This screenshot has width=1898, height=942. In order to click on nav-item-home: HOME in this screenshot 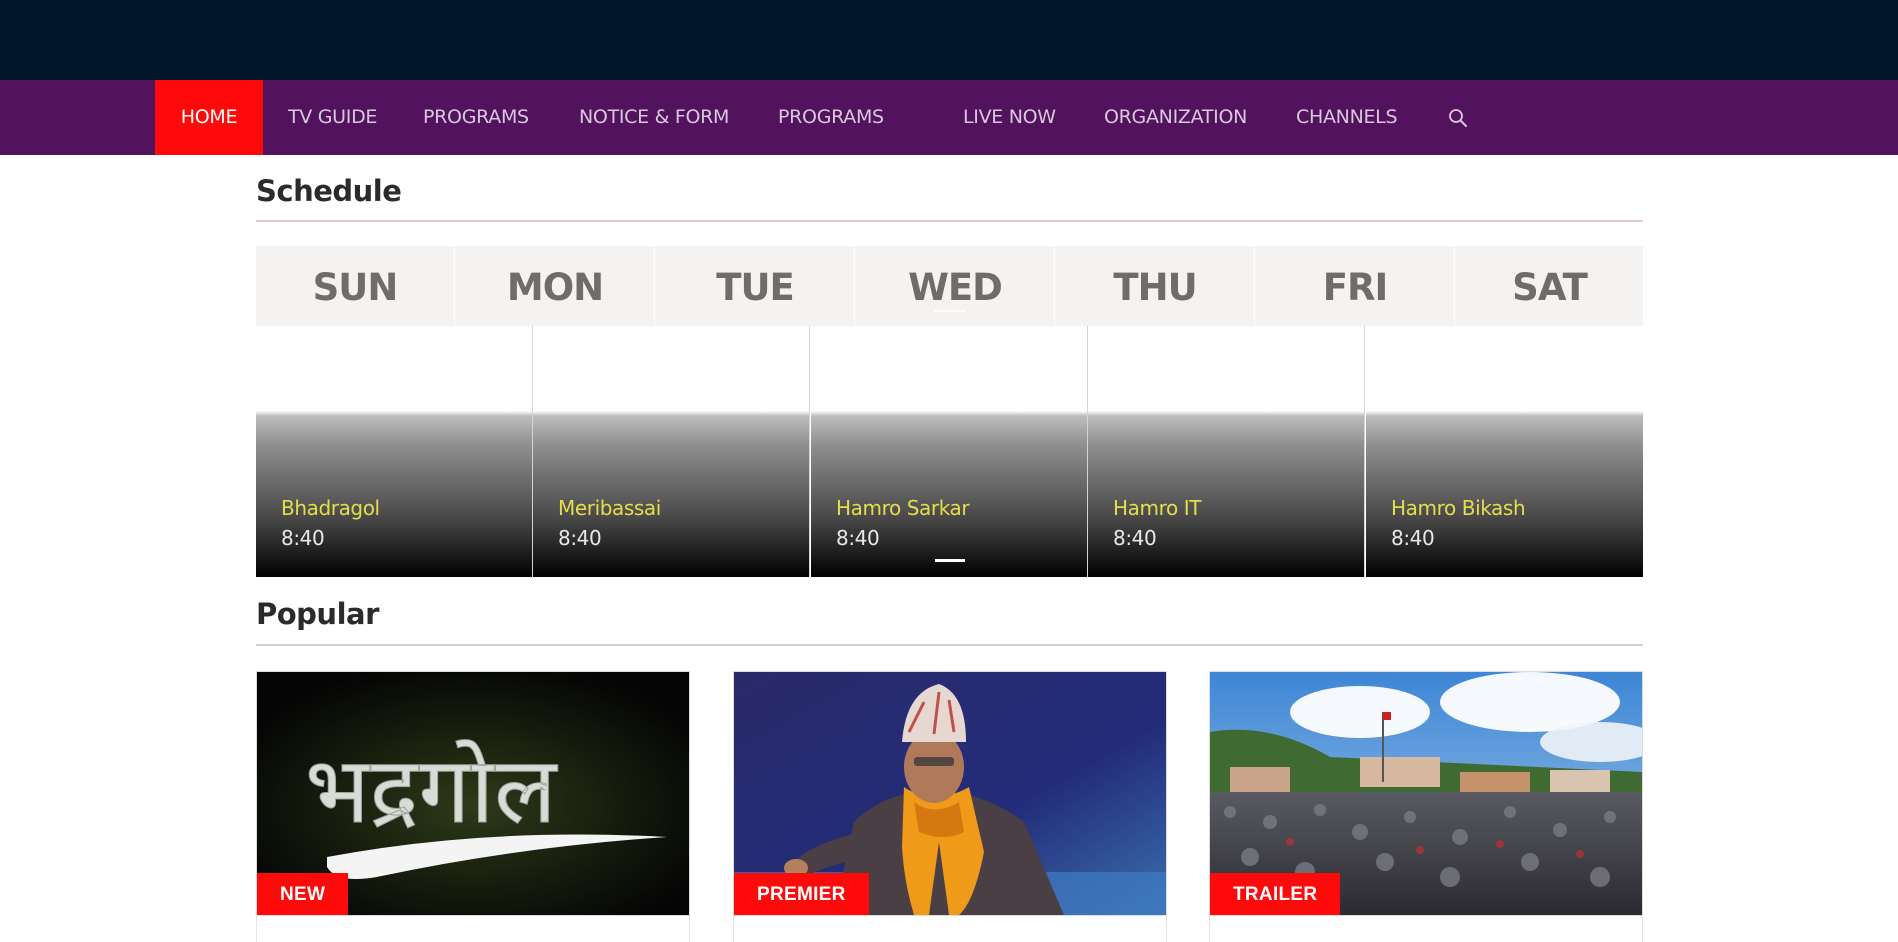, I will do `click(209, 117)`.